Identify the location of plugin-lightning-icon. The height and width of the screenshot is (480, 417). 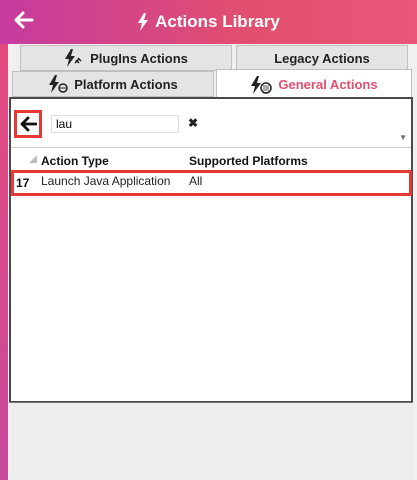
(74, 58).